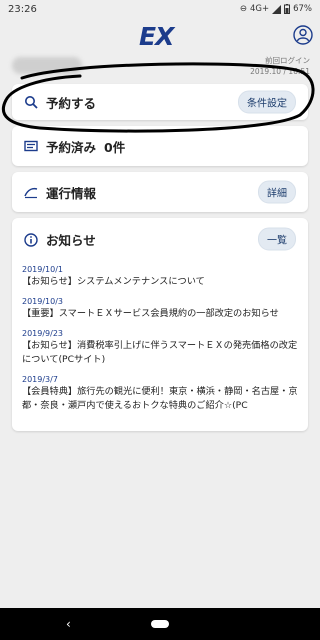 This screenshot has width=320, height=640. I want to click on news-date: 2019/10/3, so click(43, 301).